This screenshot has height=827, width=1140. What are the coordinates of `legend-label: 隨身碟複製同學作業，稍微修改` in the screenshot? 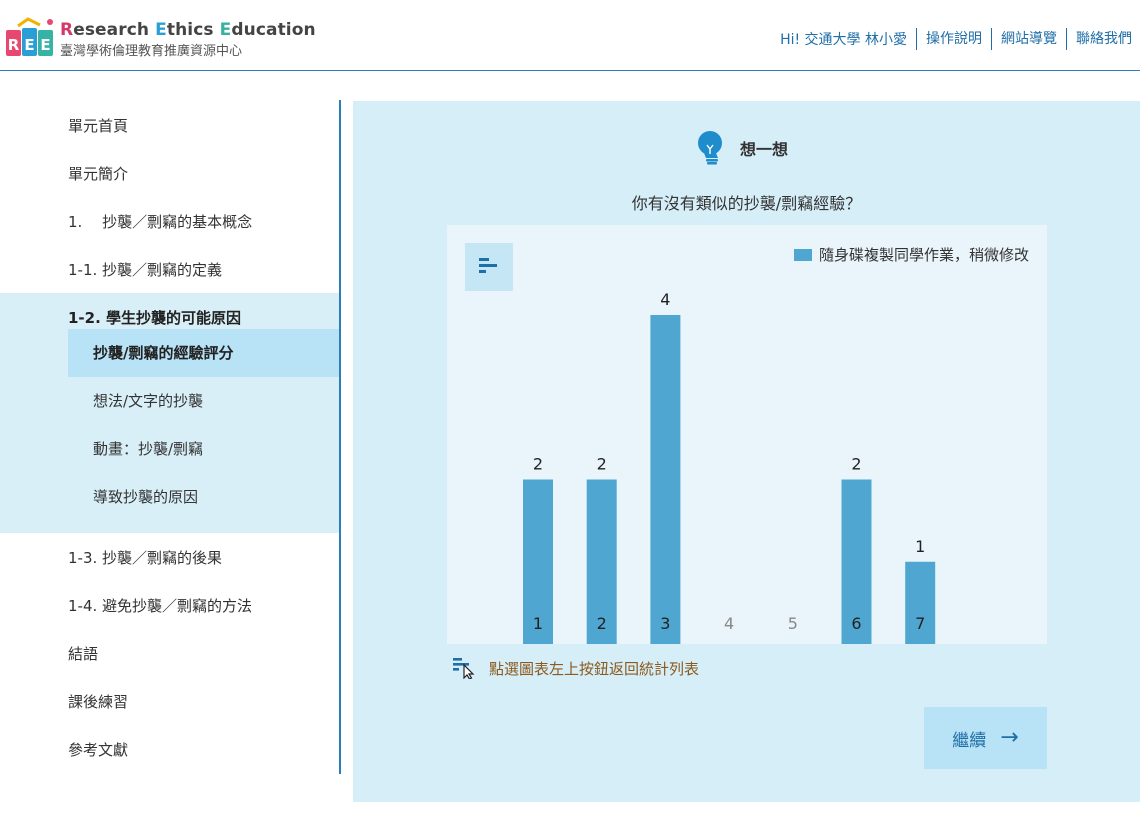 It's located at (923, 255).